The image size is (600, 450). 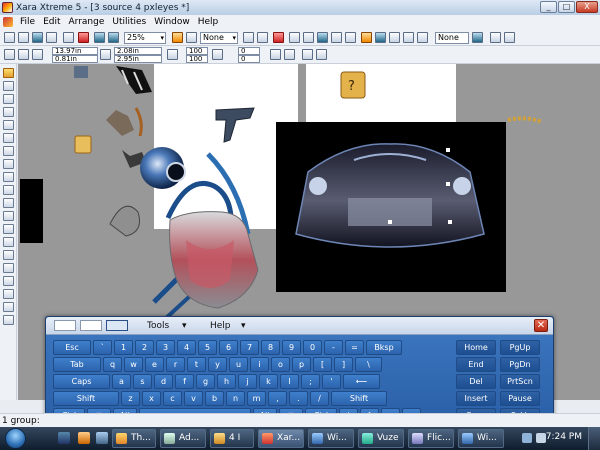 What do you see at coordinates (172, 22) in the screenshot?
I see `menu-window: Window` at bounding box center [172, 22].